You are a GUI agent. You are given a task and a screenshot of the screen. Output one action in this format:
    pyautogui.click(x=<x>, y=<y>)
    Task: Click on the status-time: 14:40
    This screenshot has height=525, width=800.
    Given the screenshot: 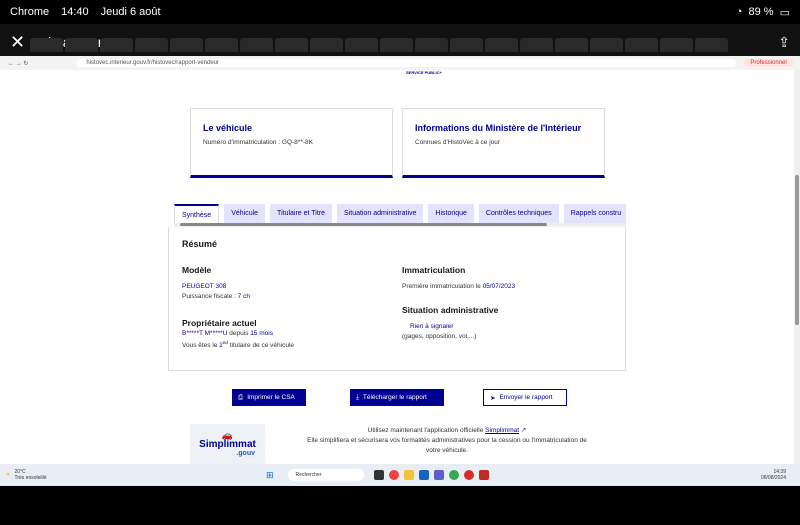 What is the action you would take?
    pyautogui.click(x=75, y=12)
    